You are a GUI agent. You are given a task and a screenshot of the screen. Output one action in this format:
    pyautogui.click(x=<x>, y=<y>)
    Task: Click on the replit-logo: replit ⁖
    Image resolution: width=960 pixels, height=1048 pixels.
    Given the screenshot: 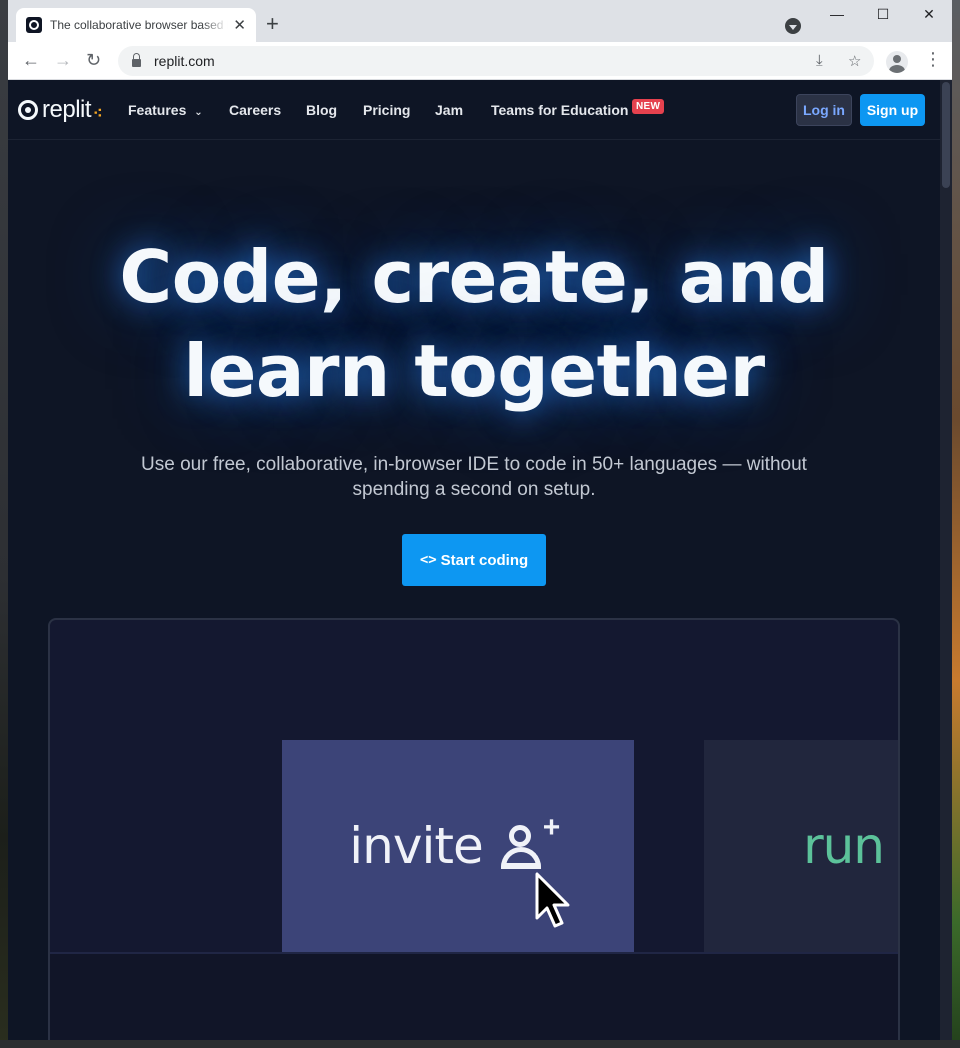 What is the action you would take?
    pyautogui.click(x=60, y=110)
    